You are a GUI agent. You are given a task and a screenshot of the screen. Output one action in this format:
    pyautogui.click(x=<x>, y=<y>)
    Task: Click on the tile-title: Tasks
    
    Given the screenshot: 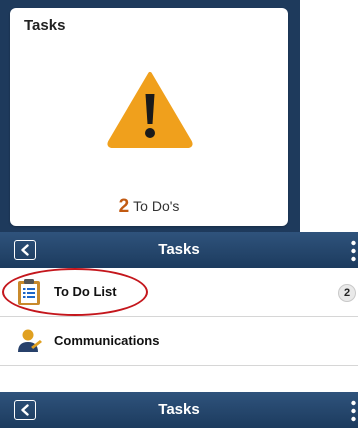 What is the action you would take?
    pyautogui.click(x=45, y=25)
    